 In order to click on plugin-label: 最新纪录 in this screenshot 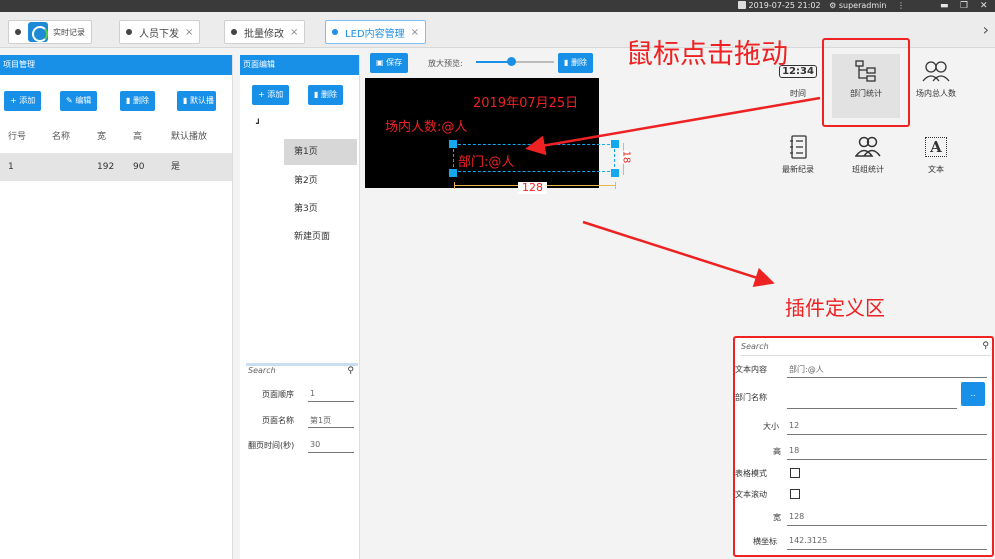, I will do `click(798, 169)`.